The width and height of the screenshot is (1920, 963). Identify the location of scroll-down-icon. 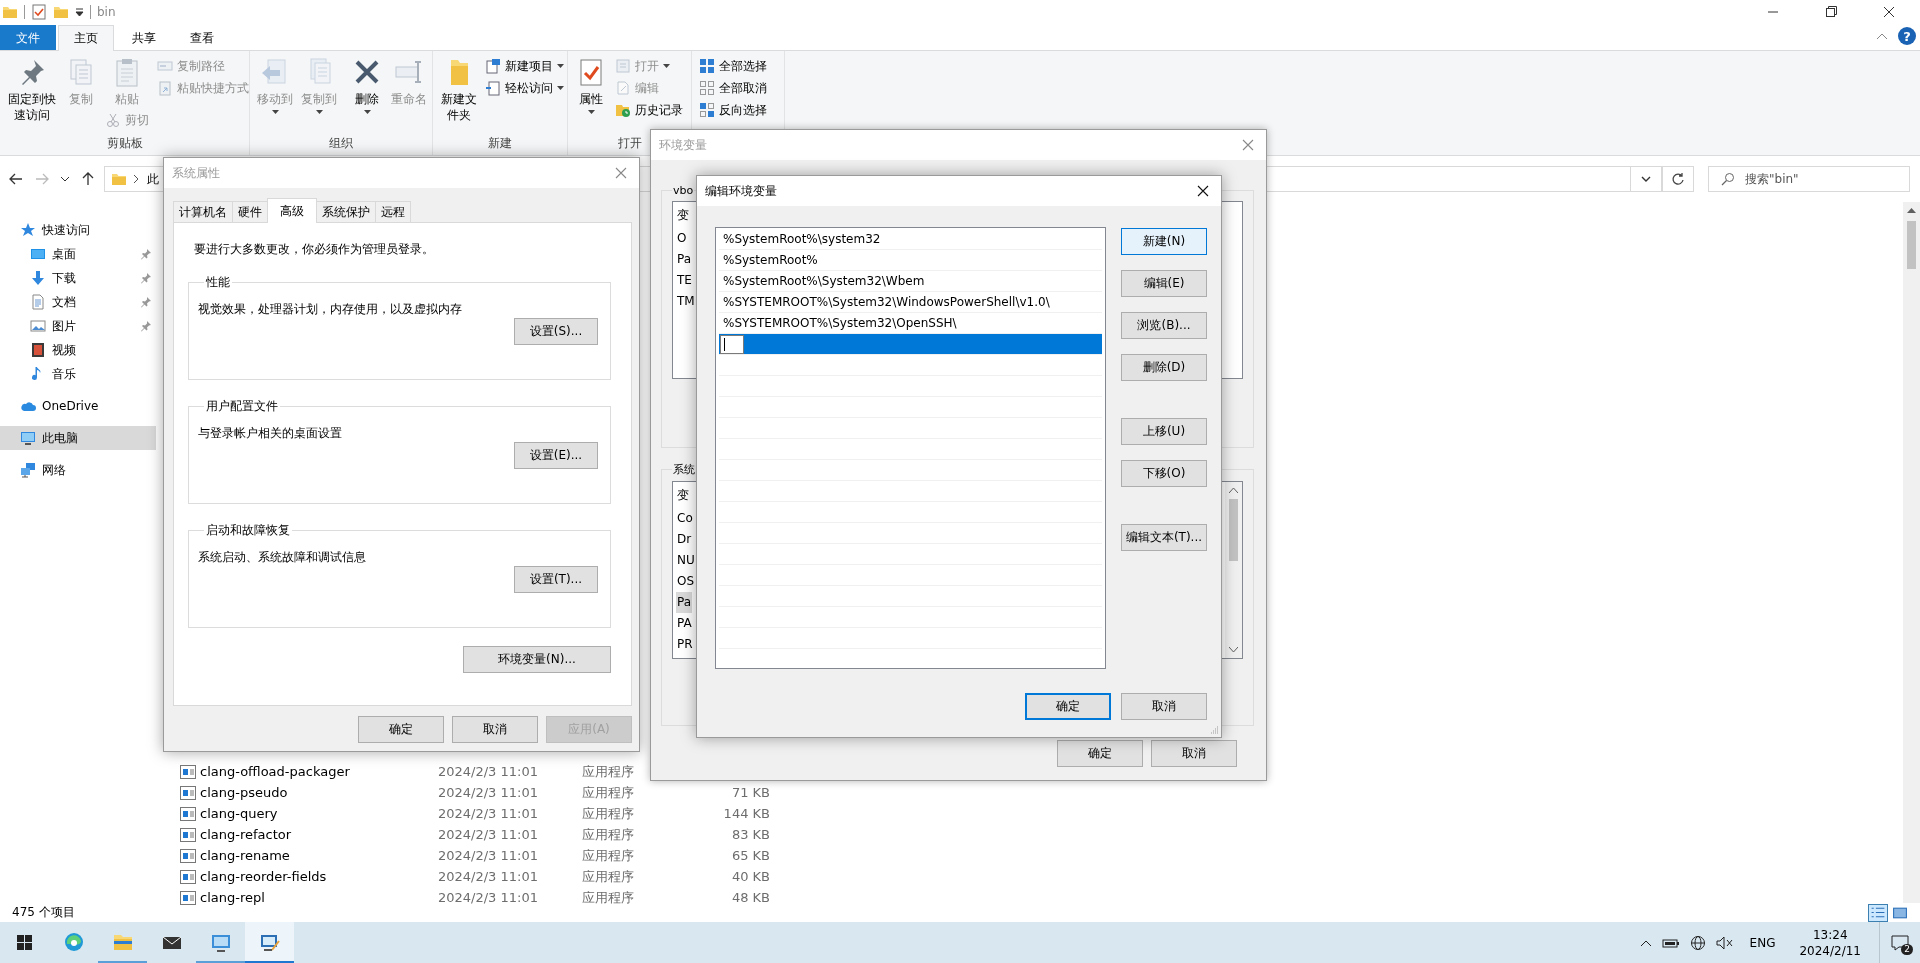
(1233, 649).